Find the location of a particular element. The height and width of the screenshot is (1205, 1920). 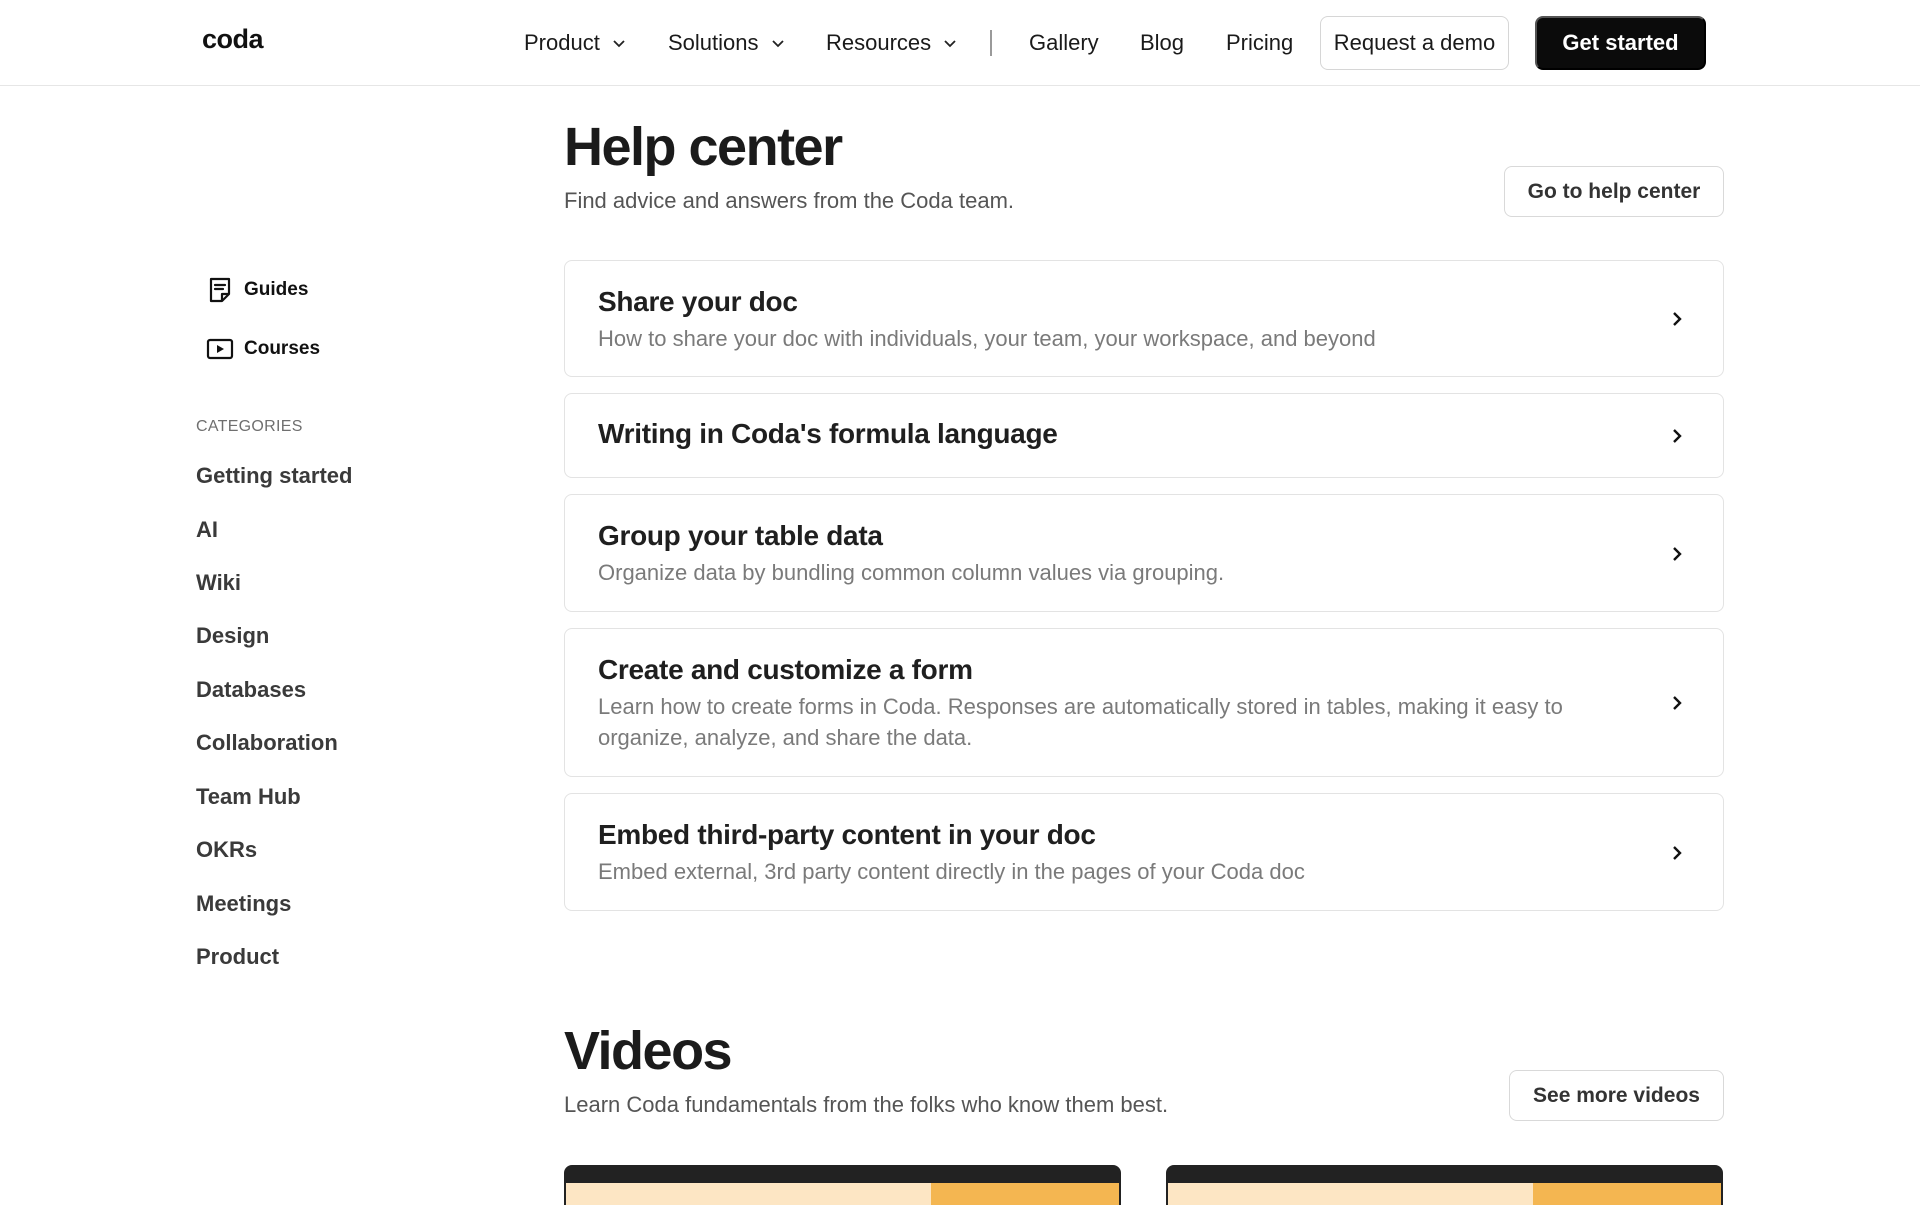

article-title: Embed third-party content in your doc is located at coordinates (847, 834).